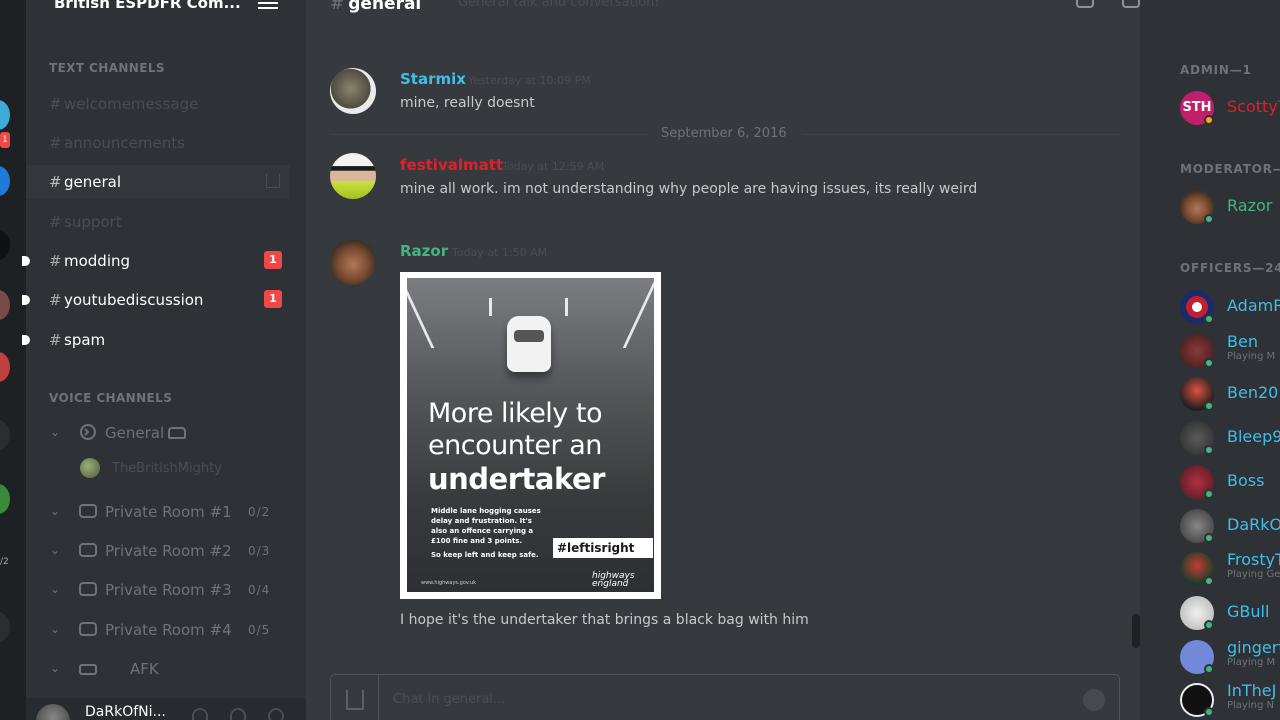  I want to click on member-name: ScottyT, so click(1253, 106).